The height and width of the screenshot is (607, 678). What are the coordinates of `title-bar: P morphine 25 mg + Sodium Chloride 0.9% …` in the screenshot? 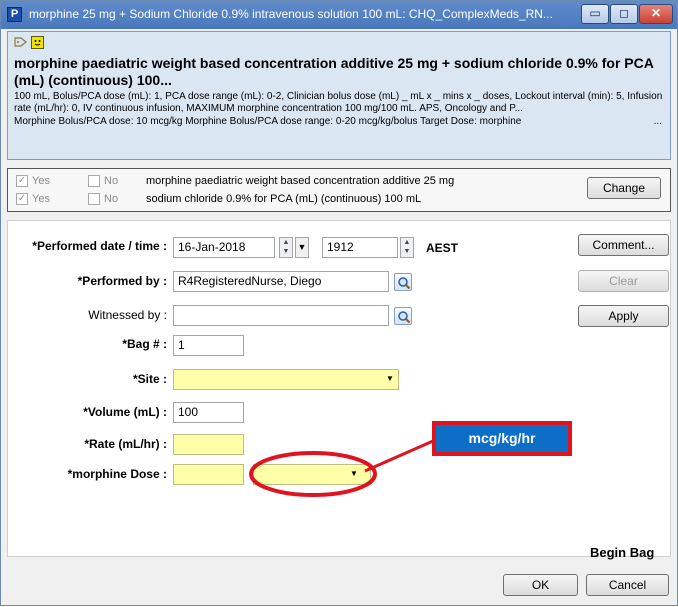 It's located at (339, 15).